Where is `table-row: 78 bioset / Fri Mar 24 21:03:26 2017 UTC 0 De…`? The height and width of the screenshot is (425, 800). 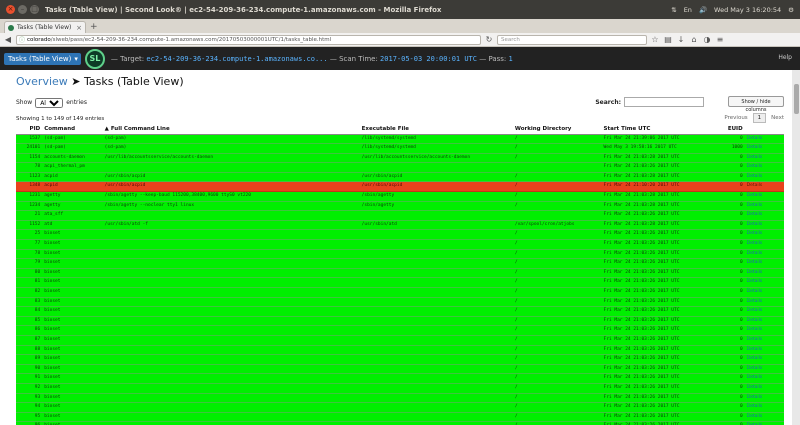
table-row: 78 bioset / Fri Mar 24 21:03:26 2017 UTC 0 De… is located at coordinates (400, 254).